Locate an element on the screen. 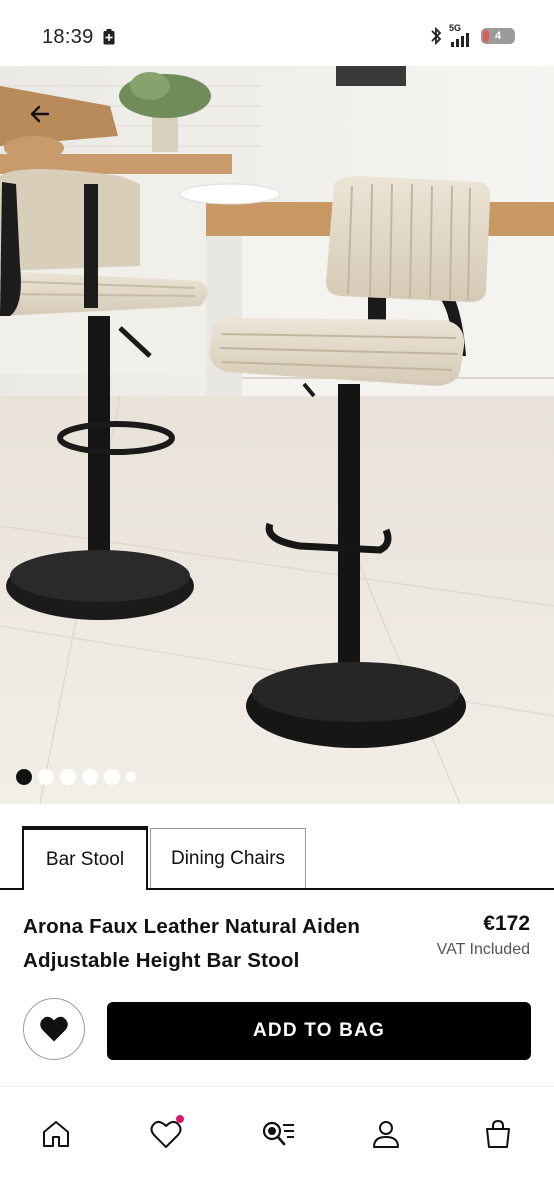 Image resolution: width=554 pixels, height=1200 pixels. gallery-pagination is located at coordinates (76, 777).